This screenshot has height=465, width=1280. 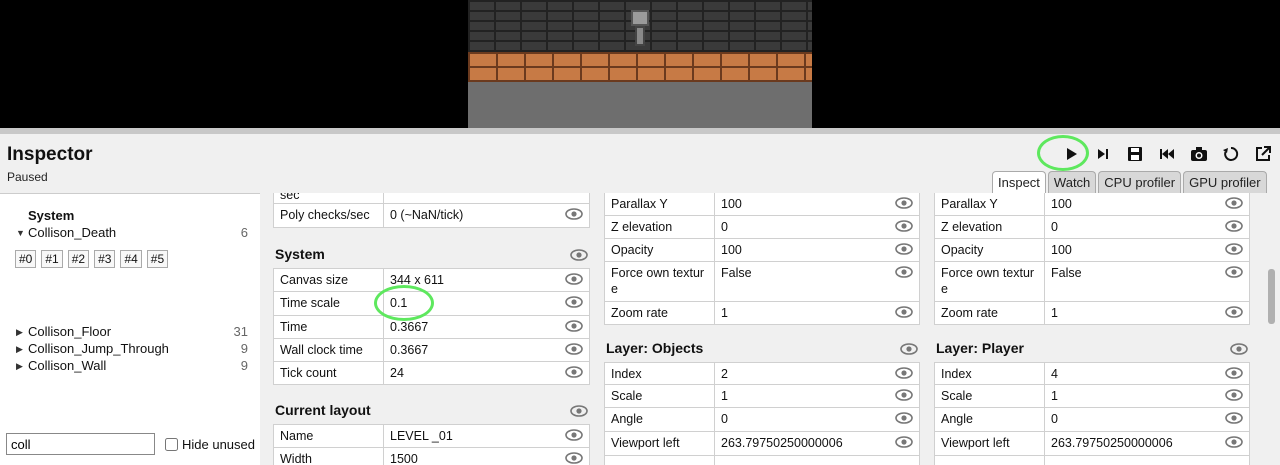 I want to click on popout-button, so click(x=1263, y=154).